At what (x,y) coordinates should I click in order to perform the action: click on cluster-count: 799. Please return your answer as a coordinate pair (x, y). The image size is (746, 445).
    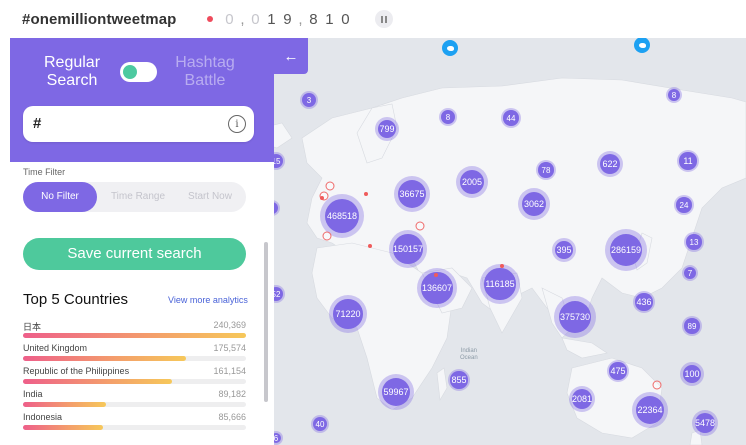
    Looking at the image, I should click on (387, 129).